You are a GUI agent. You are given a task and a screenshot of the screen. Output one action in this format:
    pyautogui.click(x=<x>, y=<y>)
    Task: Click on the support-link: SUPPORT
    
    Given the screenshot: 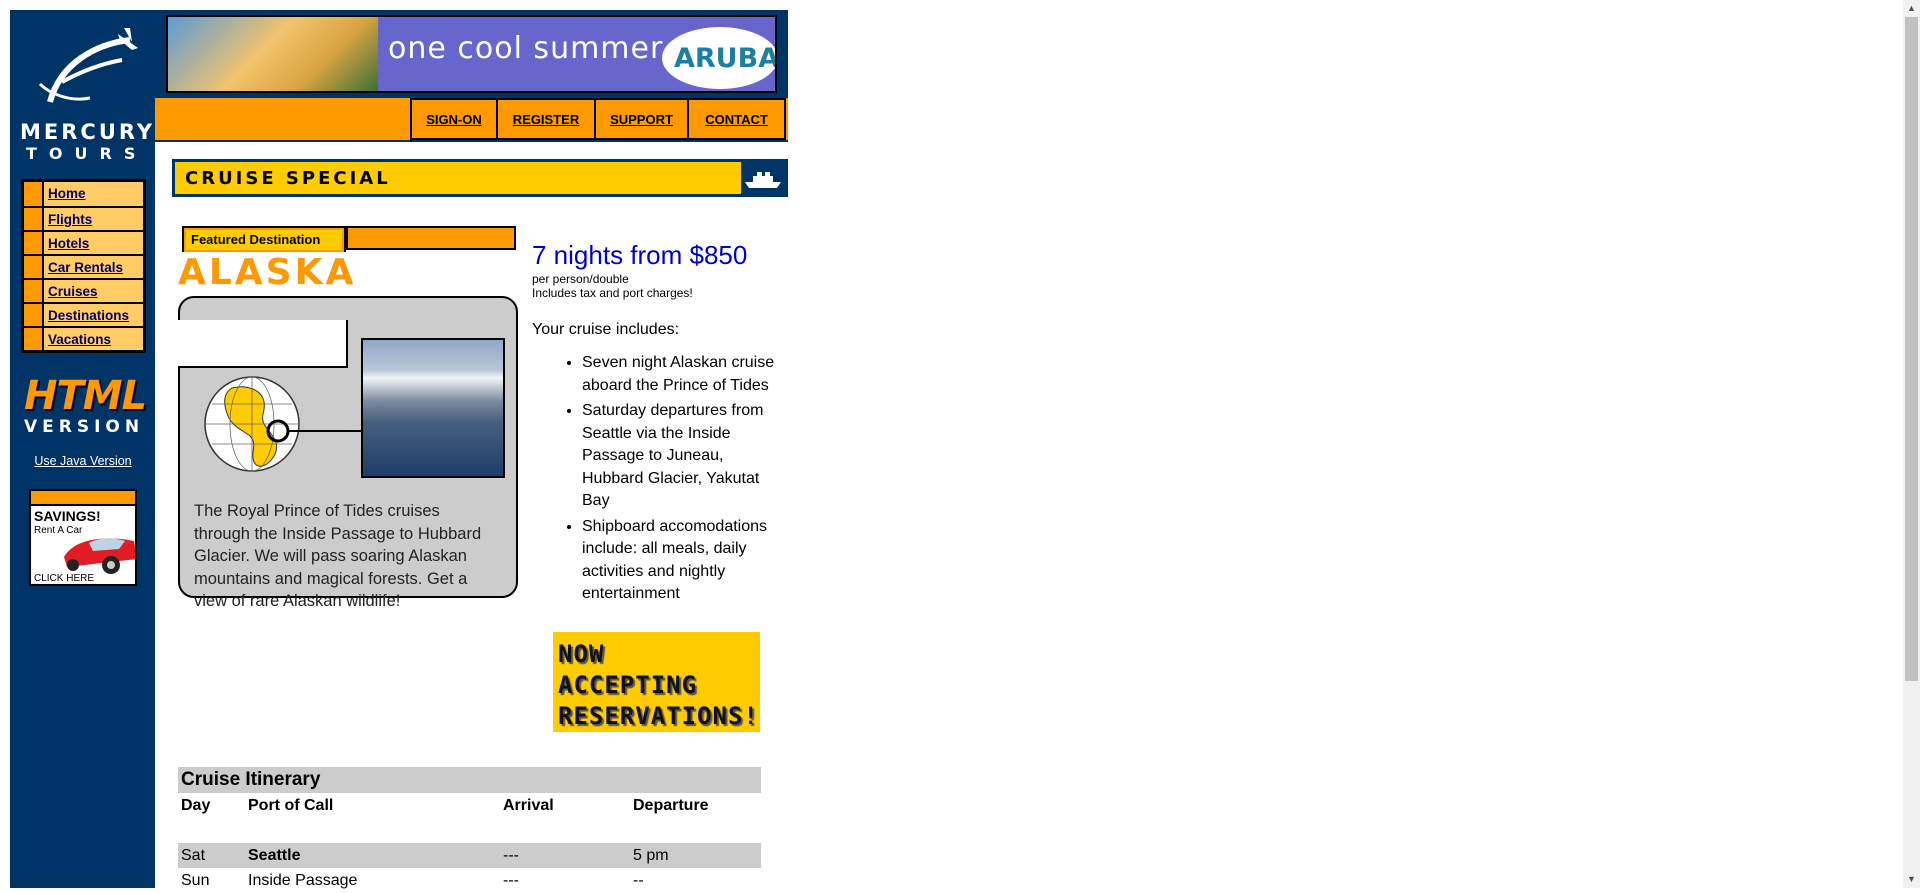 What is the action you would take?
    pyautogui.click(x=641, y=119)
    